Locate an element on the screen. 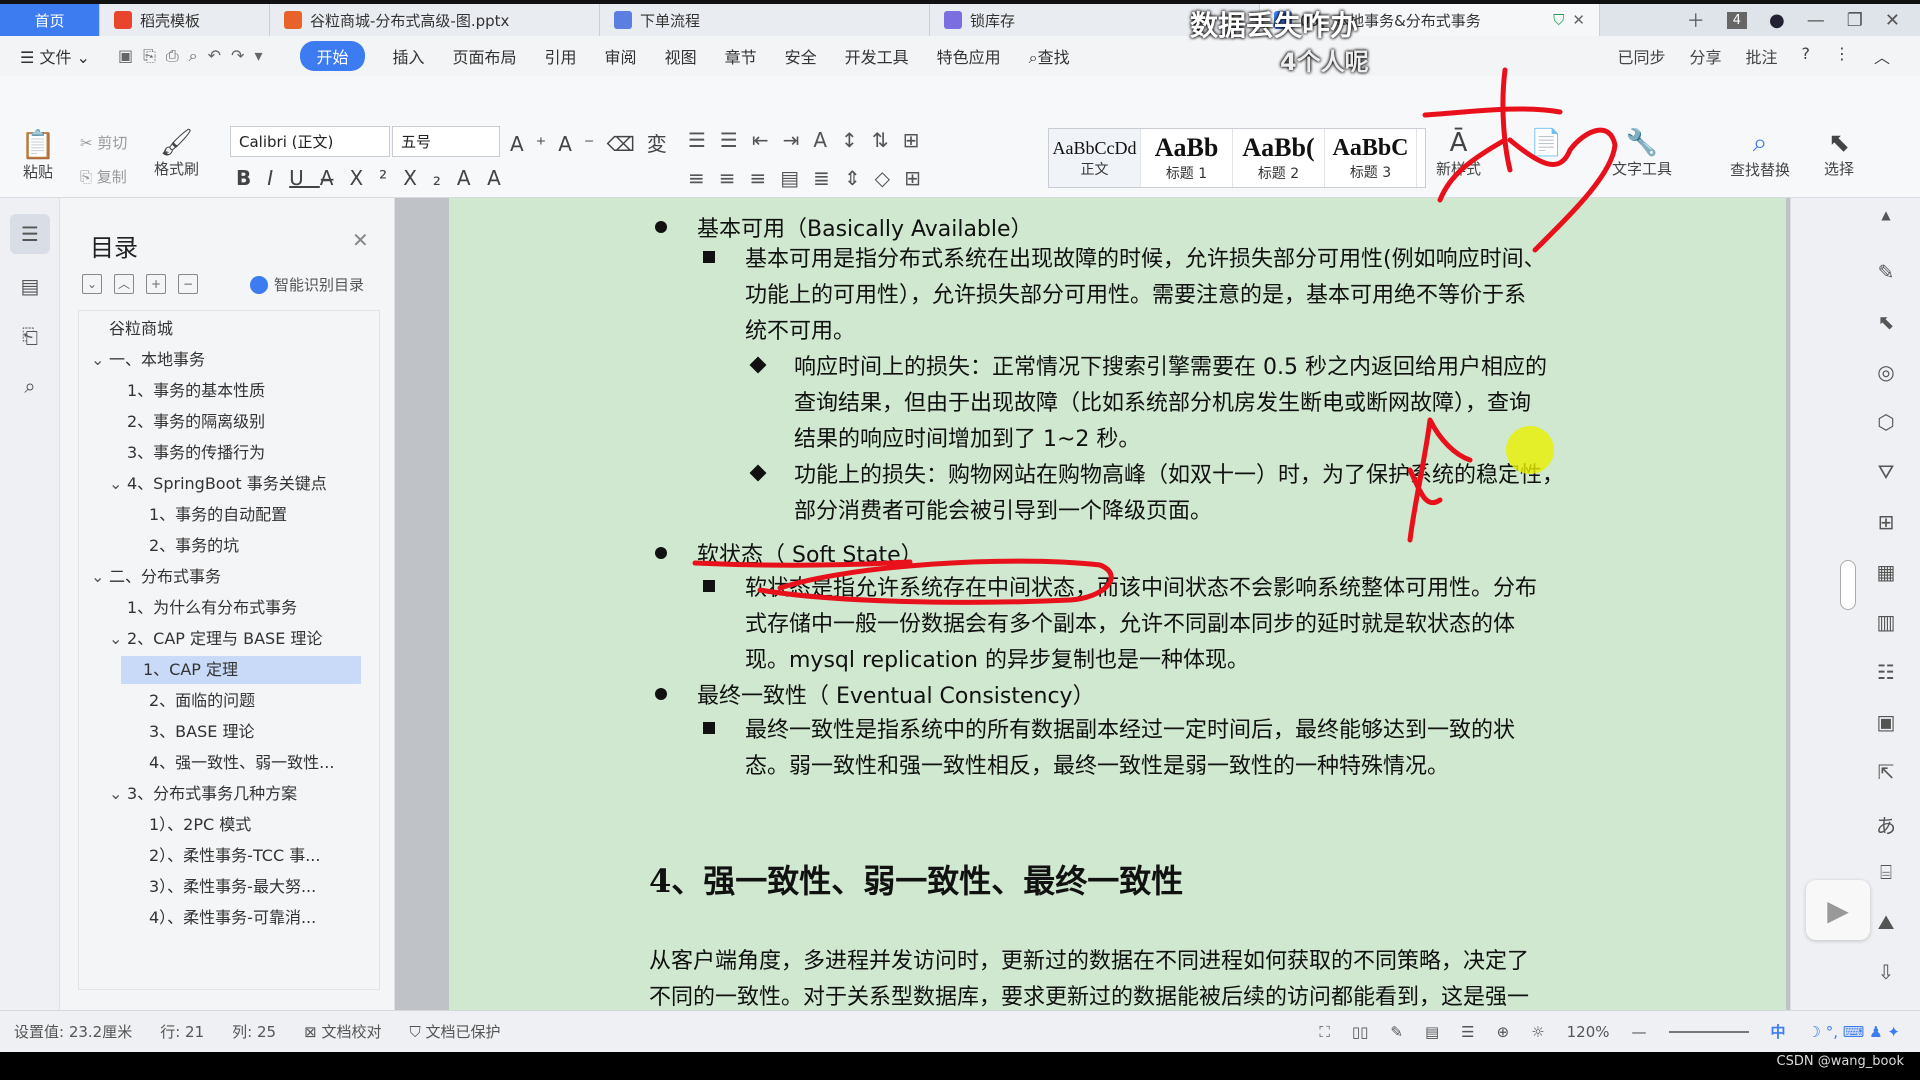 This screenshot has height=1080, width=1920. remove-entry-icon: − is located at coordinates (188, 284).